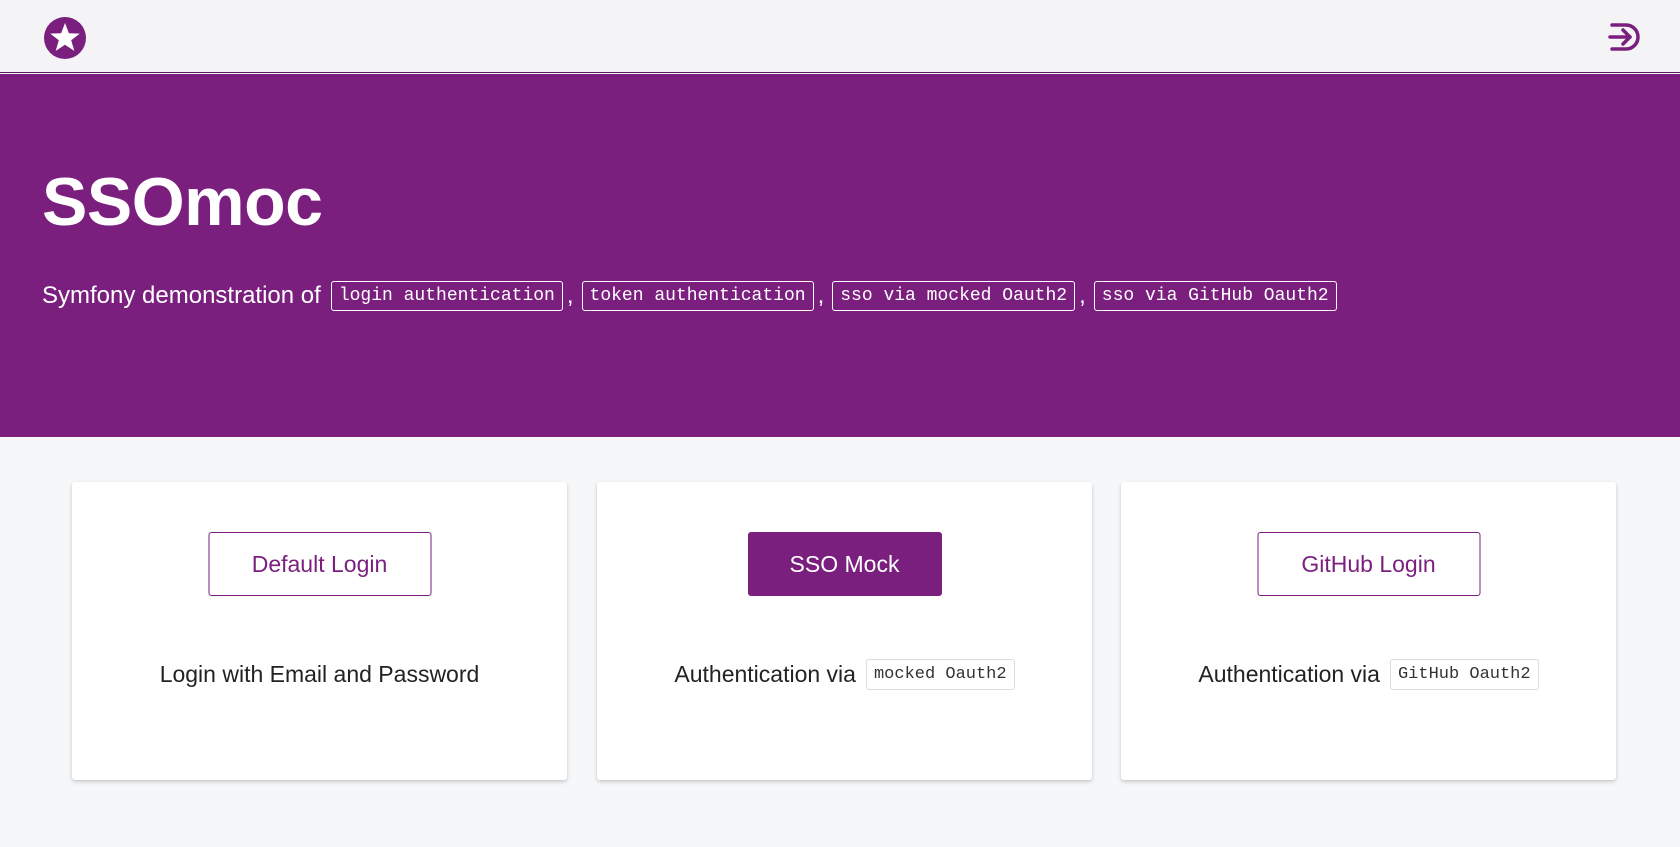  I want to click on sso-mock-button: SSO Mock, so click(844, 564).